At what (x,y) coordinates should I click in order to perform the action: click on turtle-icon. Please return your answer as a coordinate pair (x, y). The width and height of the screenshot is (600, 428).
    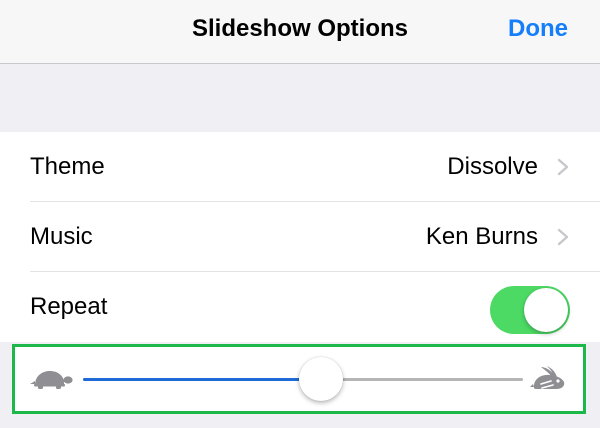
    Looking at the image, I should click on (51, 380).